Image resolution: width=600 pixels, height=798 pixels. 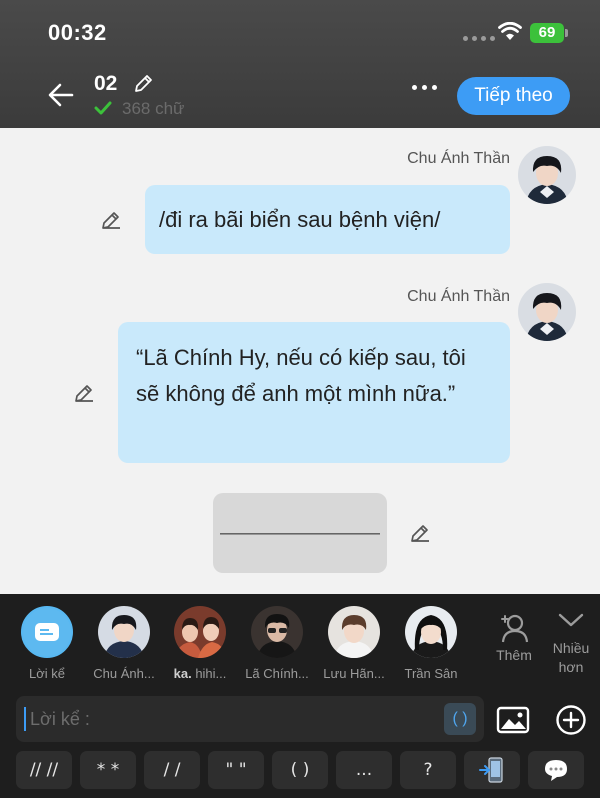 What do you see at coordinates (513, 96) in the screenshot?
I see `next-button: Tiếp theo` at bounding box center [513, 96].